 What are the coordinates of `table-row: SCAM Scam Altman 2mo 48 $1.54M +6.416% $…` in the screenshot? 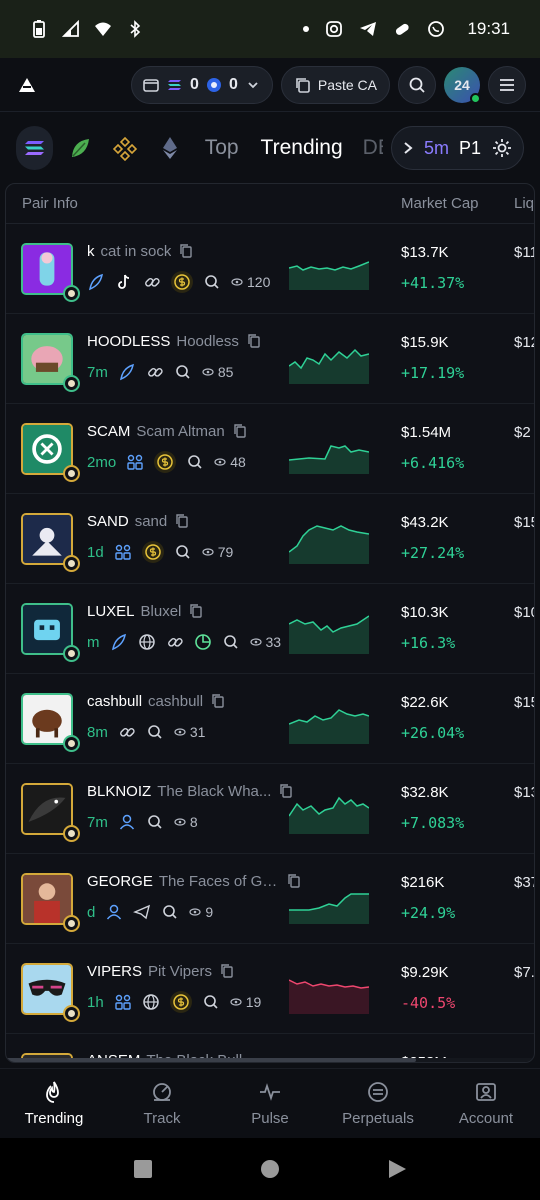 It's located at (270, 449).